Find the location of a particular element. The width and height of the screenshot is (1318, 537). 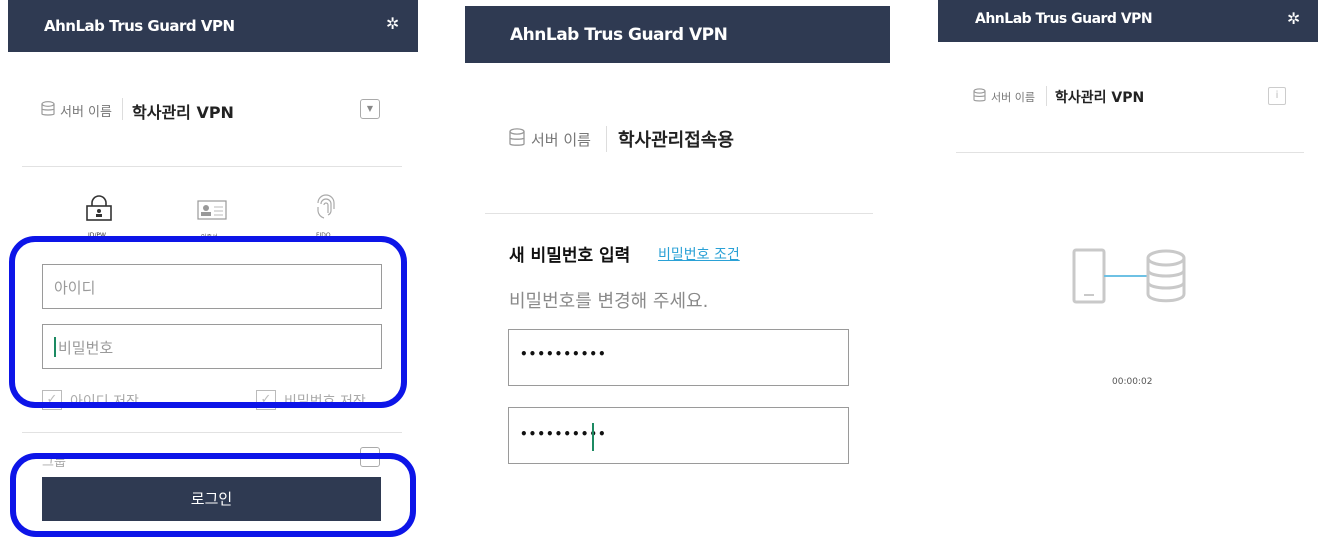

password-input: 비밀번호 is located at coordinates (212, 346).